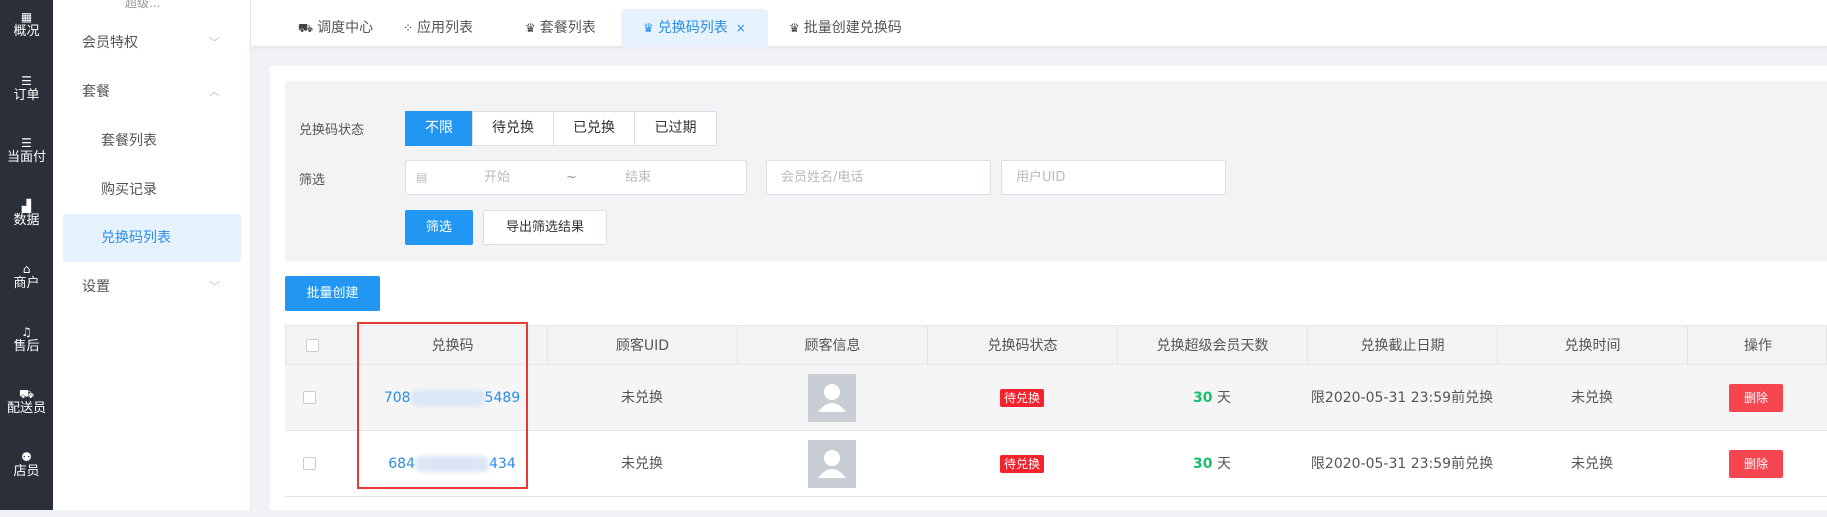 The height and width of the screenshot is (517, 1827). I want to click on nav-aftersale: ♫ 售后, so click(26, 340).